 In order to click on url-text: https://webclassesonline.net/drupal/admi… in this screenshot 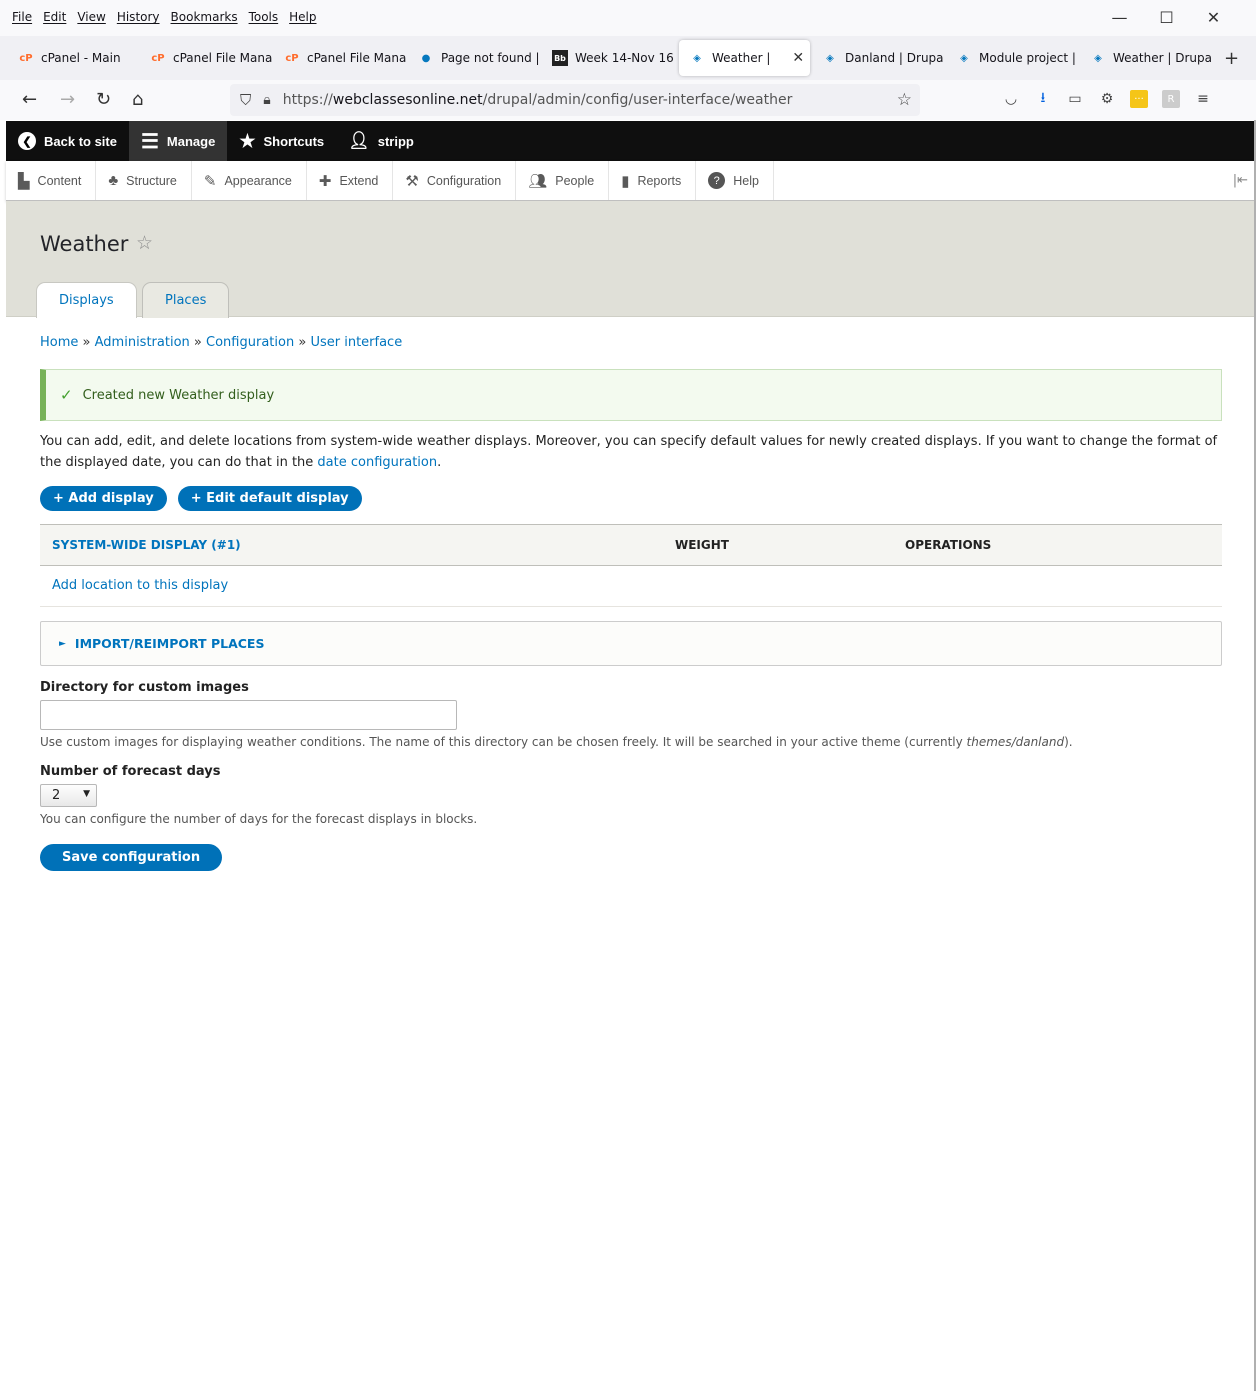, I will do `click(538, 100)`.